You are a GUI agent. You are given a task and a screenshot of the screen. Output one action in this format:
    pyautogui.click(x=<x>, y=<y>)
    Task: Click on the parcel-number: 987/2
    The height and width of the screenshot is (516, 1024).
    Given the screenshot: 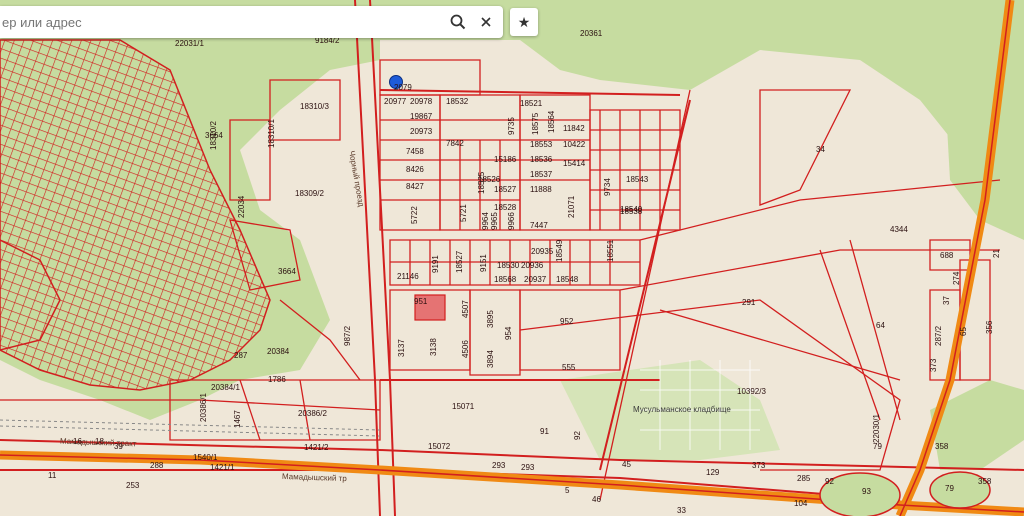 What is the action you would take?
    pyautogui.click(x=347, y=335)
    